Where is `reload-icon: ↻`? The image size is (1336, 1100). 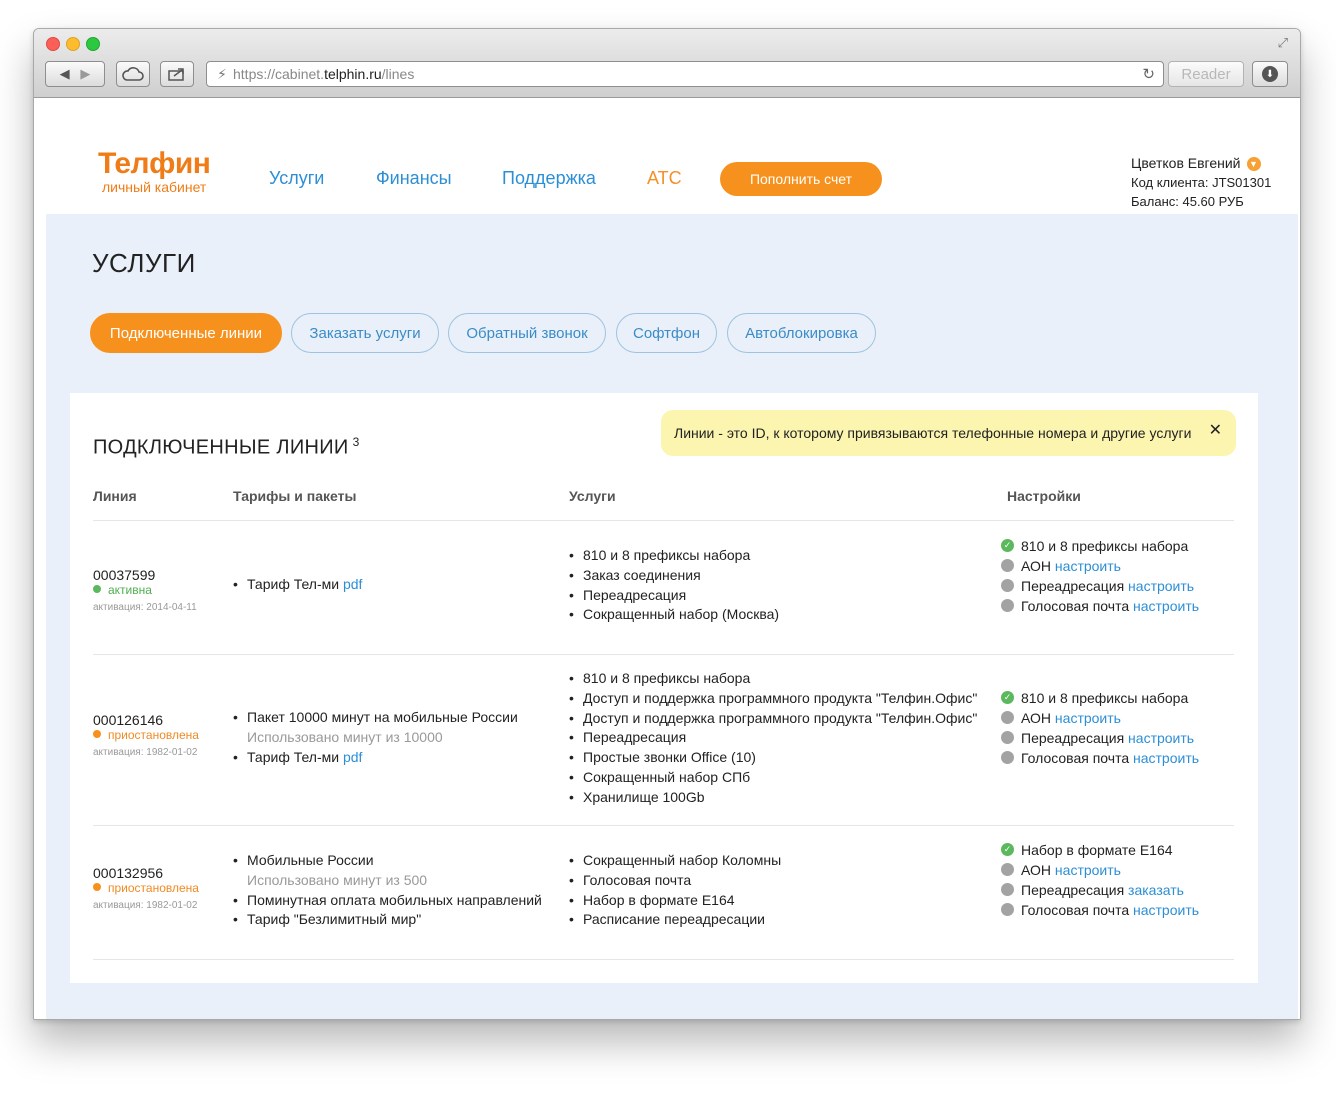 reload-icon: ↻ is located at coordinates (1148, 74).